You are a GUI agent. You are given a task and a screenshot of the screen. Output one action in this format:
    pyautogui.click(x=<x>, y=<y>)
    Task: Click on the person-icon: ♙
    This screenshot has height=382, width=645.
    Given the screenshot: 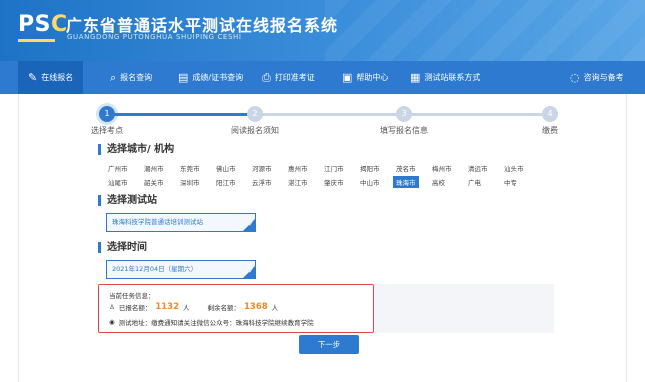 What is the action you would take?
    pyautogui.click(x=112, y=307)
    